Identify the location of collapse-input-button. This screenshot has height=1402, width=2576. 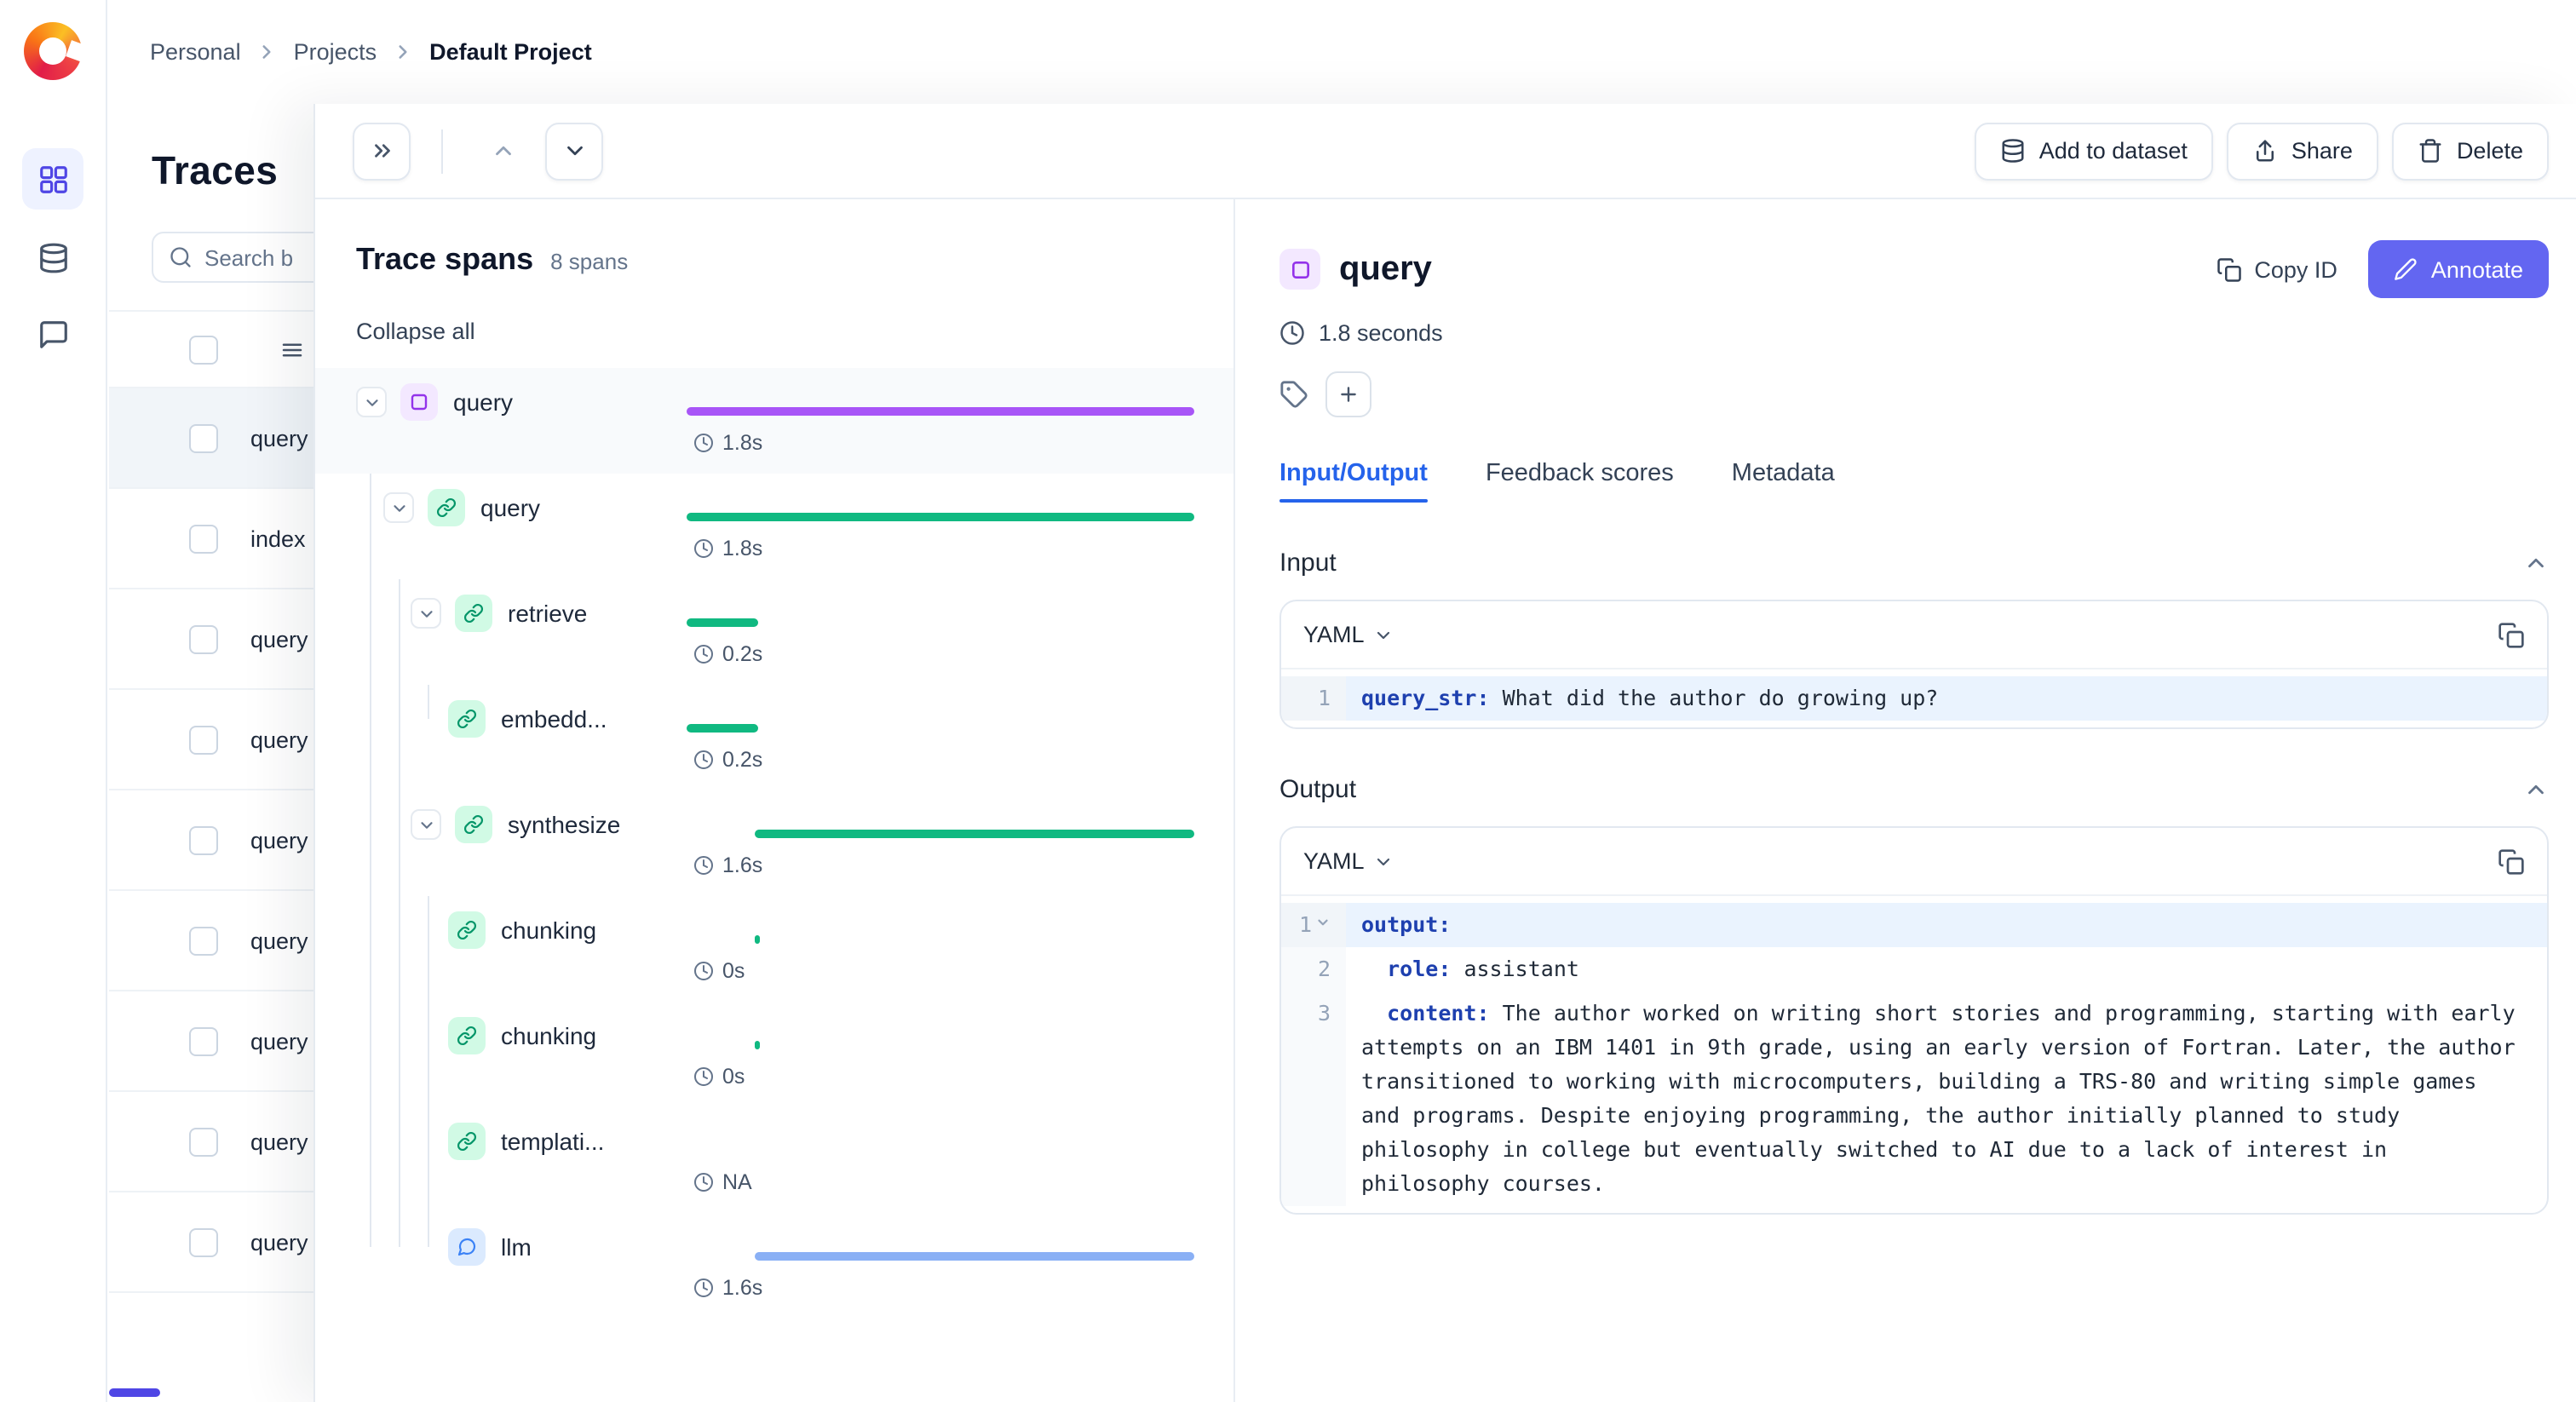
(2536, 563).